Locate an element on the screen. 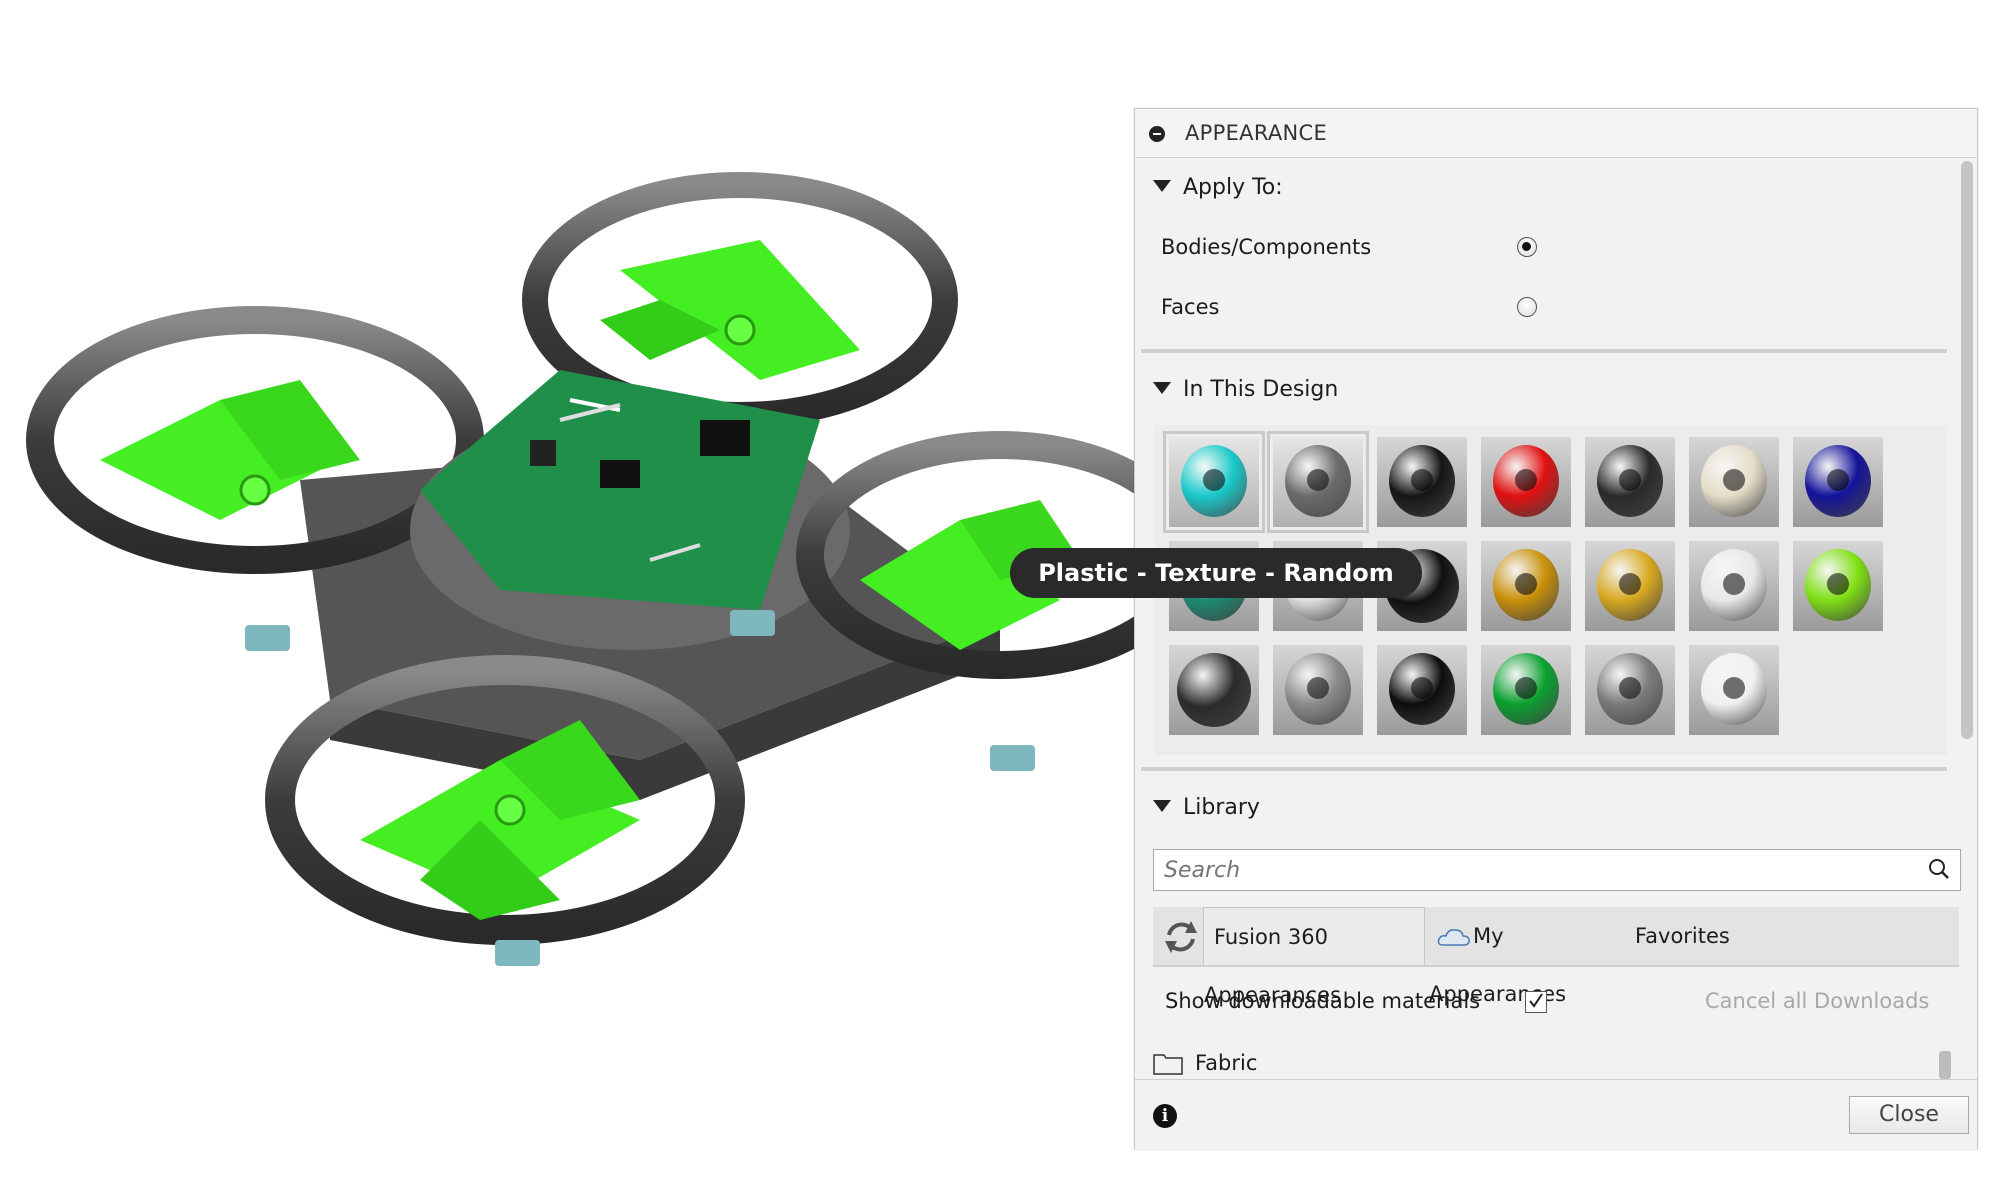 The width and height of the screenshot is (2006, 1193). rotor-ring-left is located at coordinates (255, 440).